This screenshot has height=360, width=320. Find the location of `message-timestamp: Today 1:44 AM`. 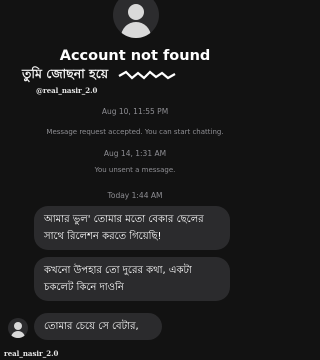

message-timestamp: Today 1:44 AM is located at coordinates (135, 195).